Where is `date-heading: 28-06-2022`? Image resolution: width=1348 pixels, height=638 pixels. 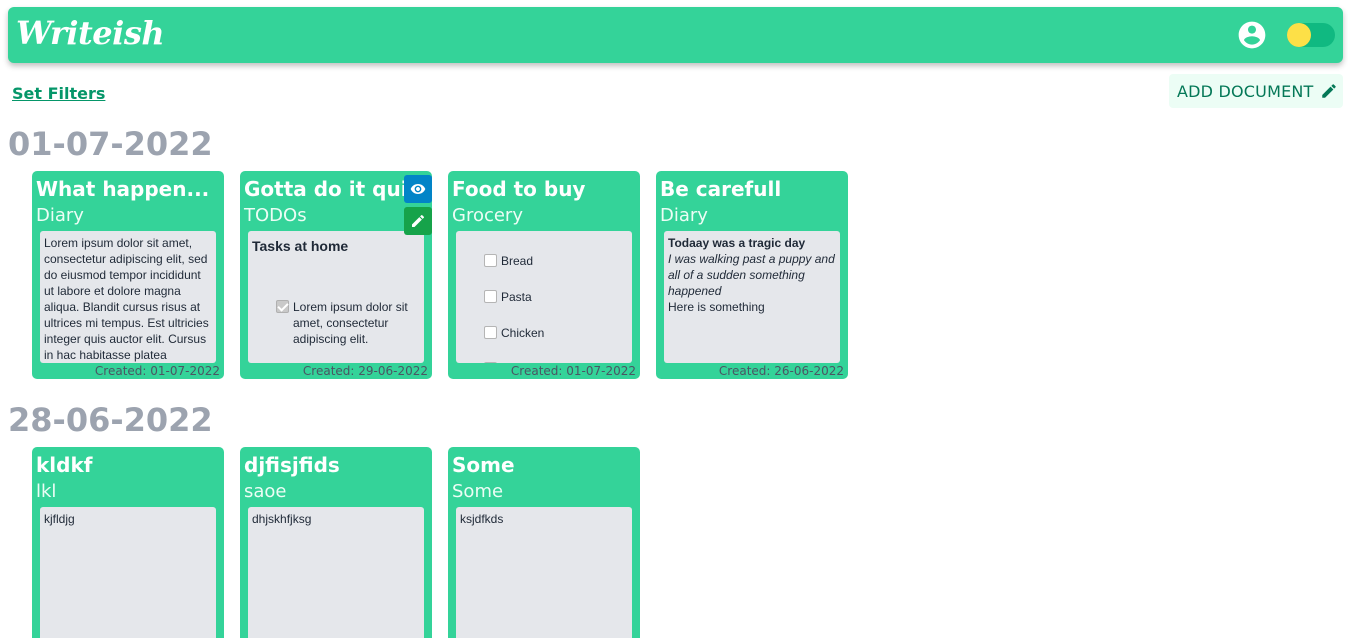 date-heading: 28-06-2022 is located at coordinates (110, 420).